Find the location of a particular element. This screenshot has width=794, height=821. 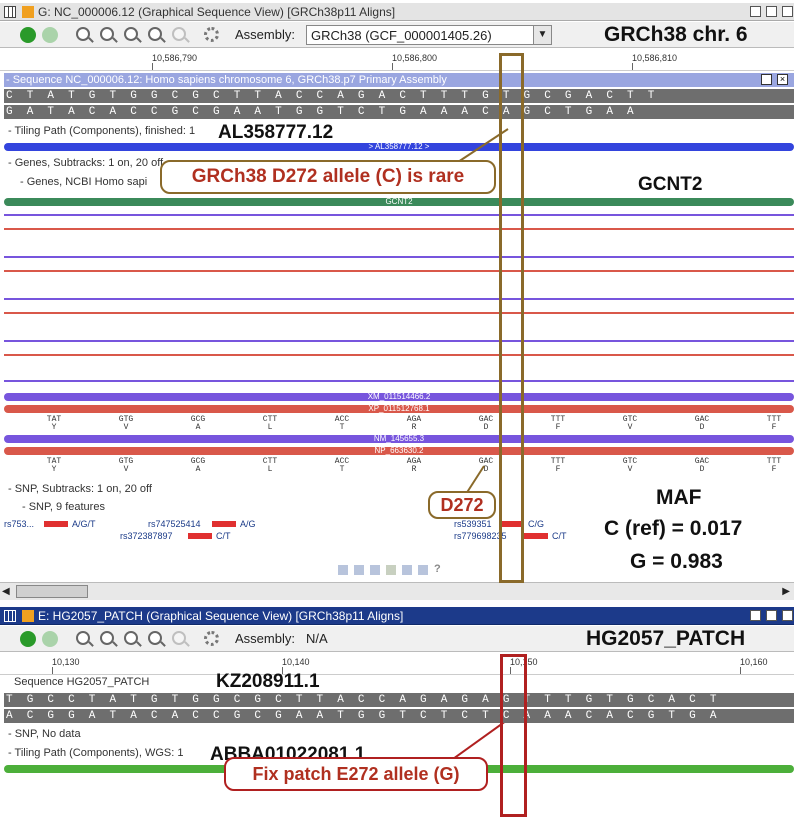

sequence-track-label: Sequence HG2057_PATCH is located at coordinates (82, 682).